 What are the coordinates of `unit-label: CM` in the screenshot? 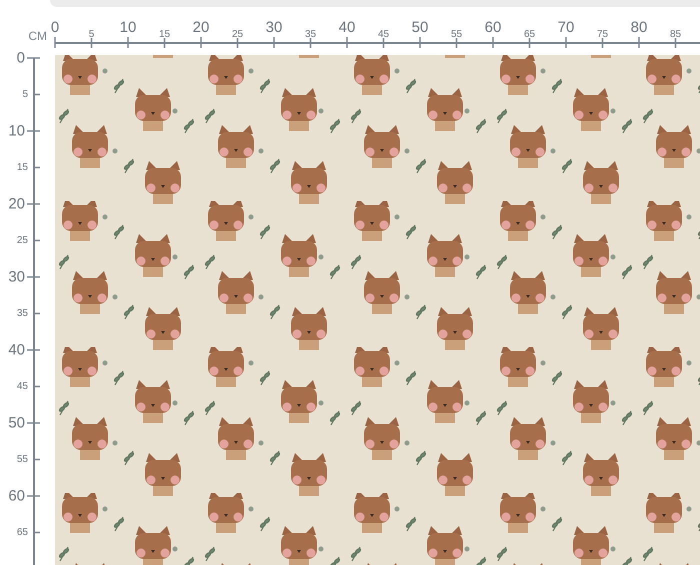 It's located at (37, 36).